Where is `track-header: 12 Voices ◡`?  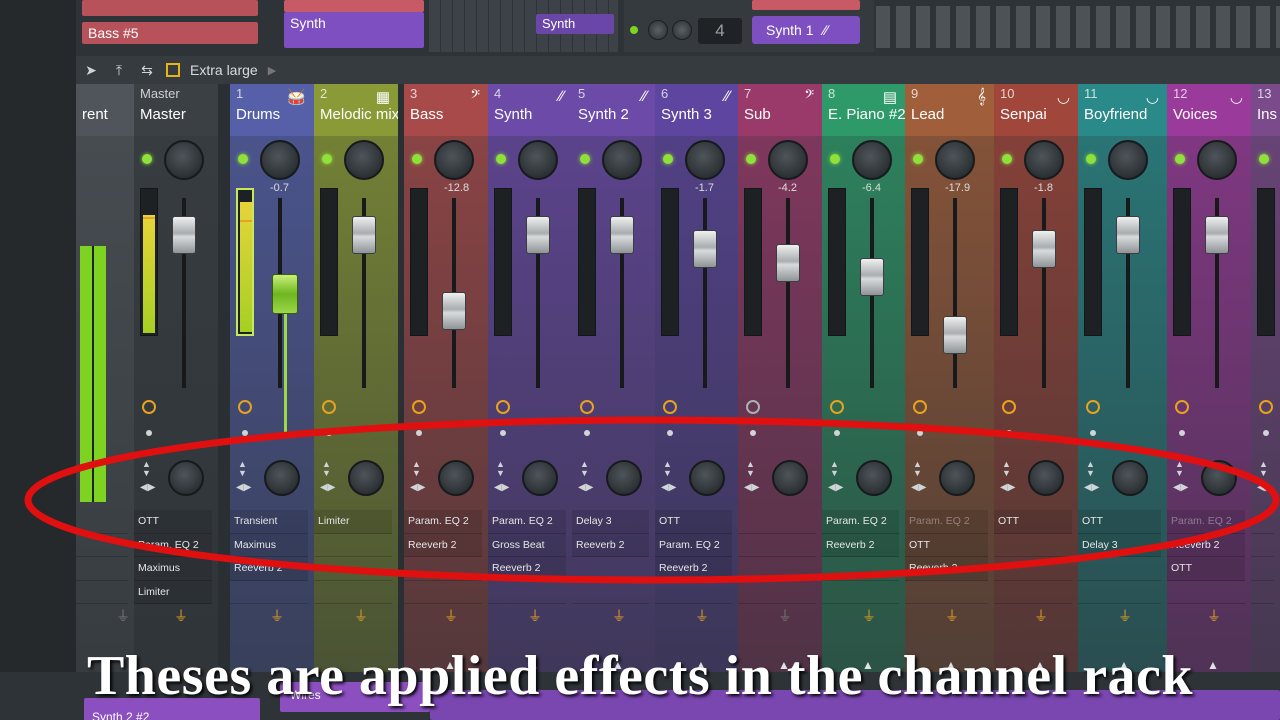
track-header: 12 Voices ◡ is located at coordinates (1209, 110).